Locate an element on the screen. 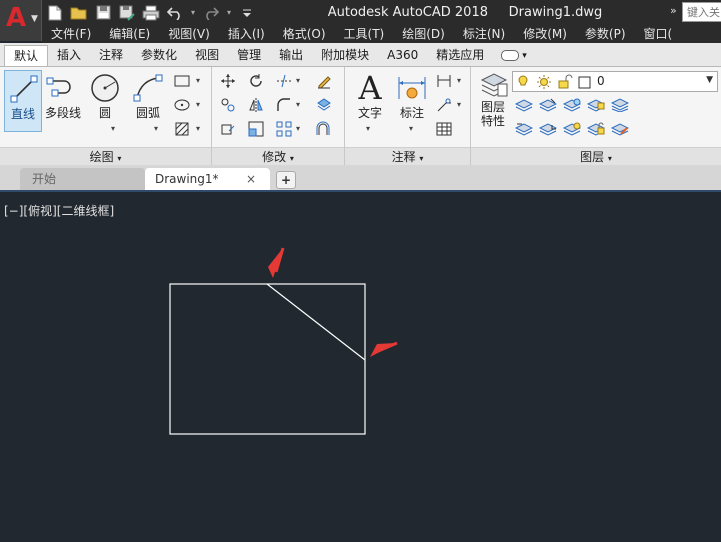 The width and height of the screenshot is (721, 542). layer-dropdown: 0 ▼ is located at coordinates (615, 81).